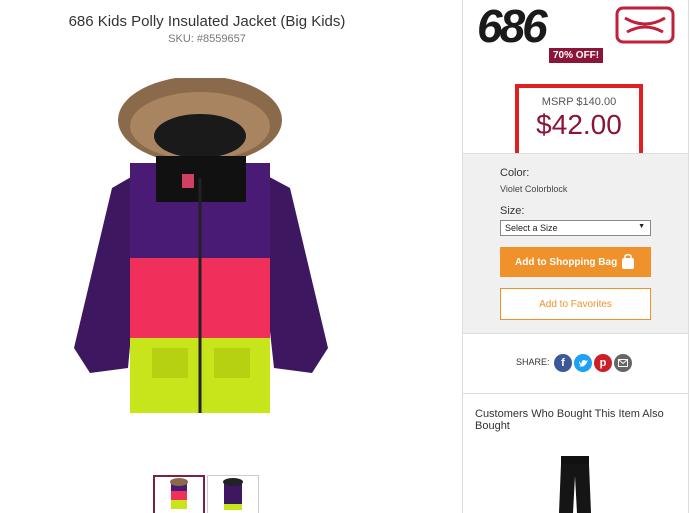 The image size is (691, 513). What do you see at coordinates (583, 363) in the screenshot?
I see `twitter-icon` at bounding box center [583, 363].